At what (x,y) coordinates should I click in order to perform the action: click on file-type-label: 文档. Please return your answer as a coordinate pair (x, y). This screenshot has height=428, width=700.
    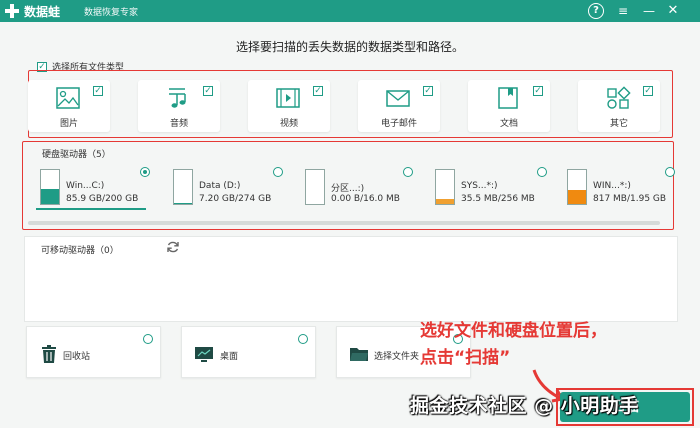
    Looking at the image, I should click on (508, 124).